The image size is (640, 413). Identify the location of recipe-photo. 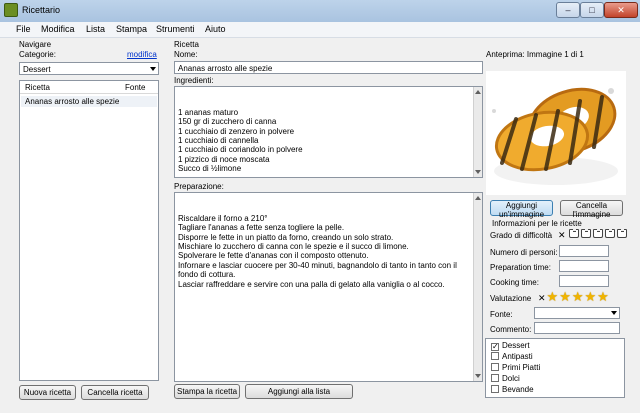
(556, 133).